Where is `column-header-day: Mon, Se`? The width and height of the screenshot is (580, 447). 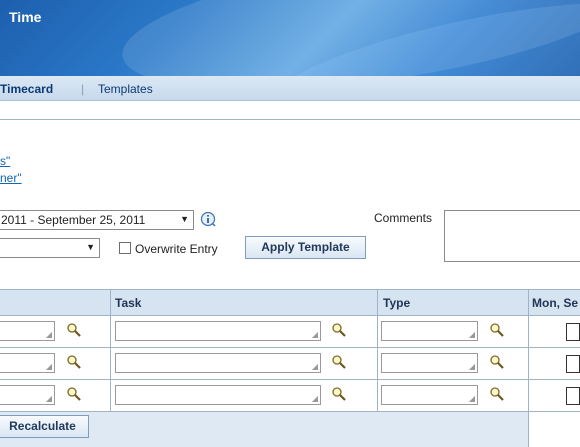
column-header-day: Mon, Se is located at coordinates (555, 303).